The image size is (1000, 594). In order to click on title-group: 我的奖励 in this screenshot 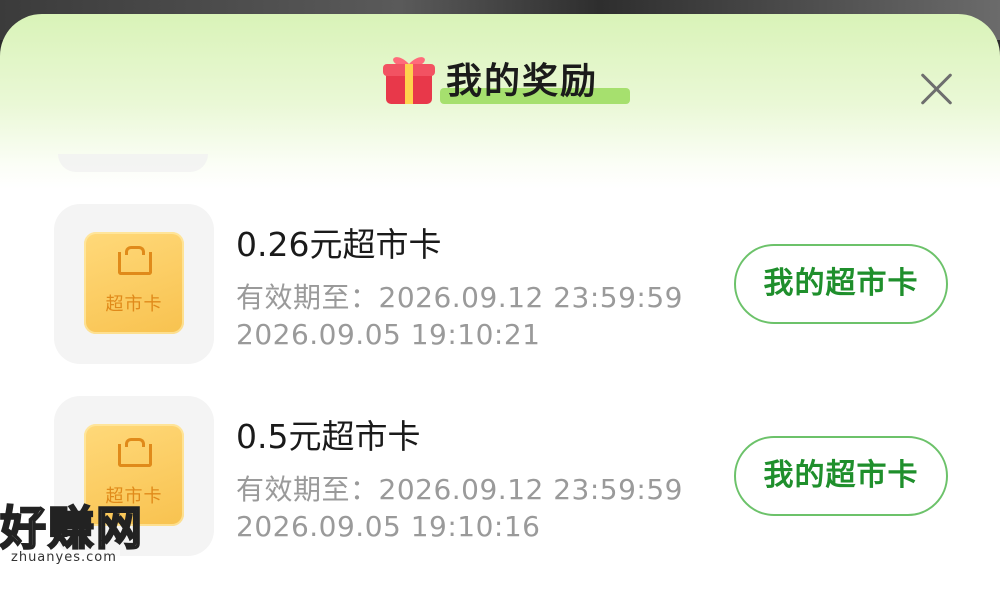, I will do `click(505, 78)`.